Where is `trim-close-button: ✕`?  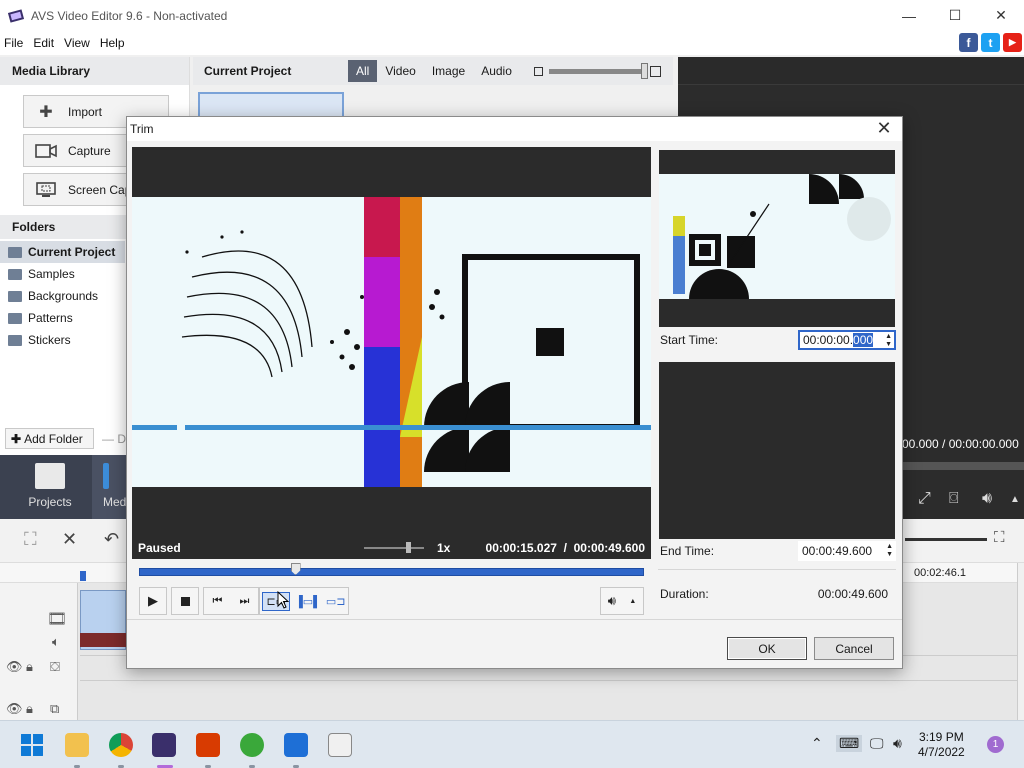
trim-close-button: ✕ is located at coordinates (884, 128).